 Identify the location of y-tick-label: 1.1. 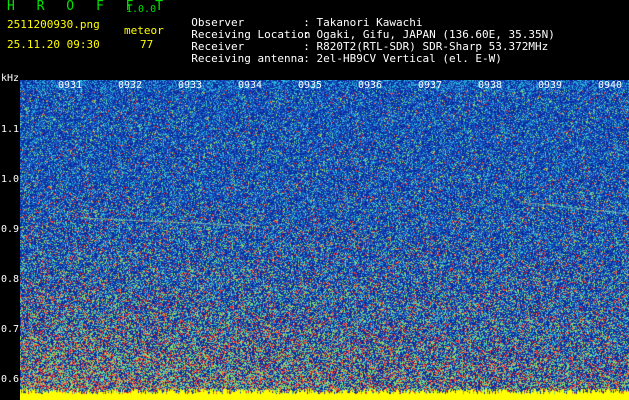
(10, 129).